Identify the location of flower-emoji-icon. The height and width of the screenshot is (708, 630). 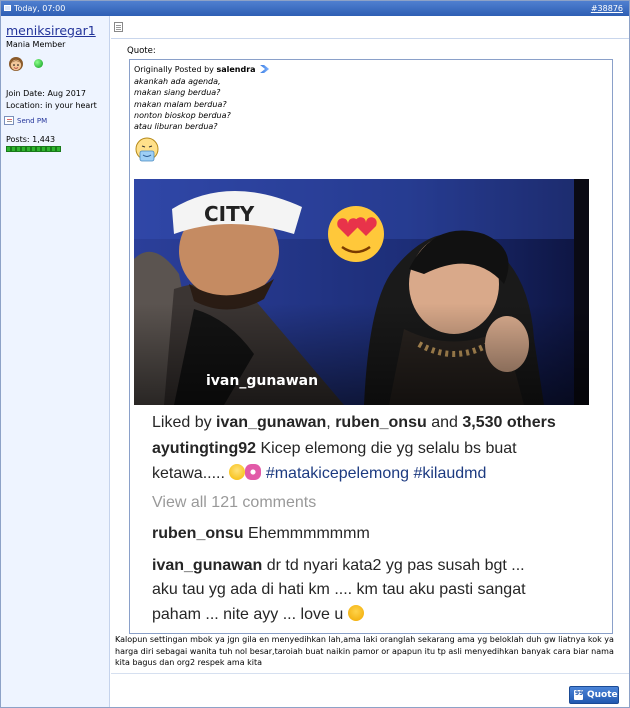
(253, 472).